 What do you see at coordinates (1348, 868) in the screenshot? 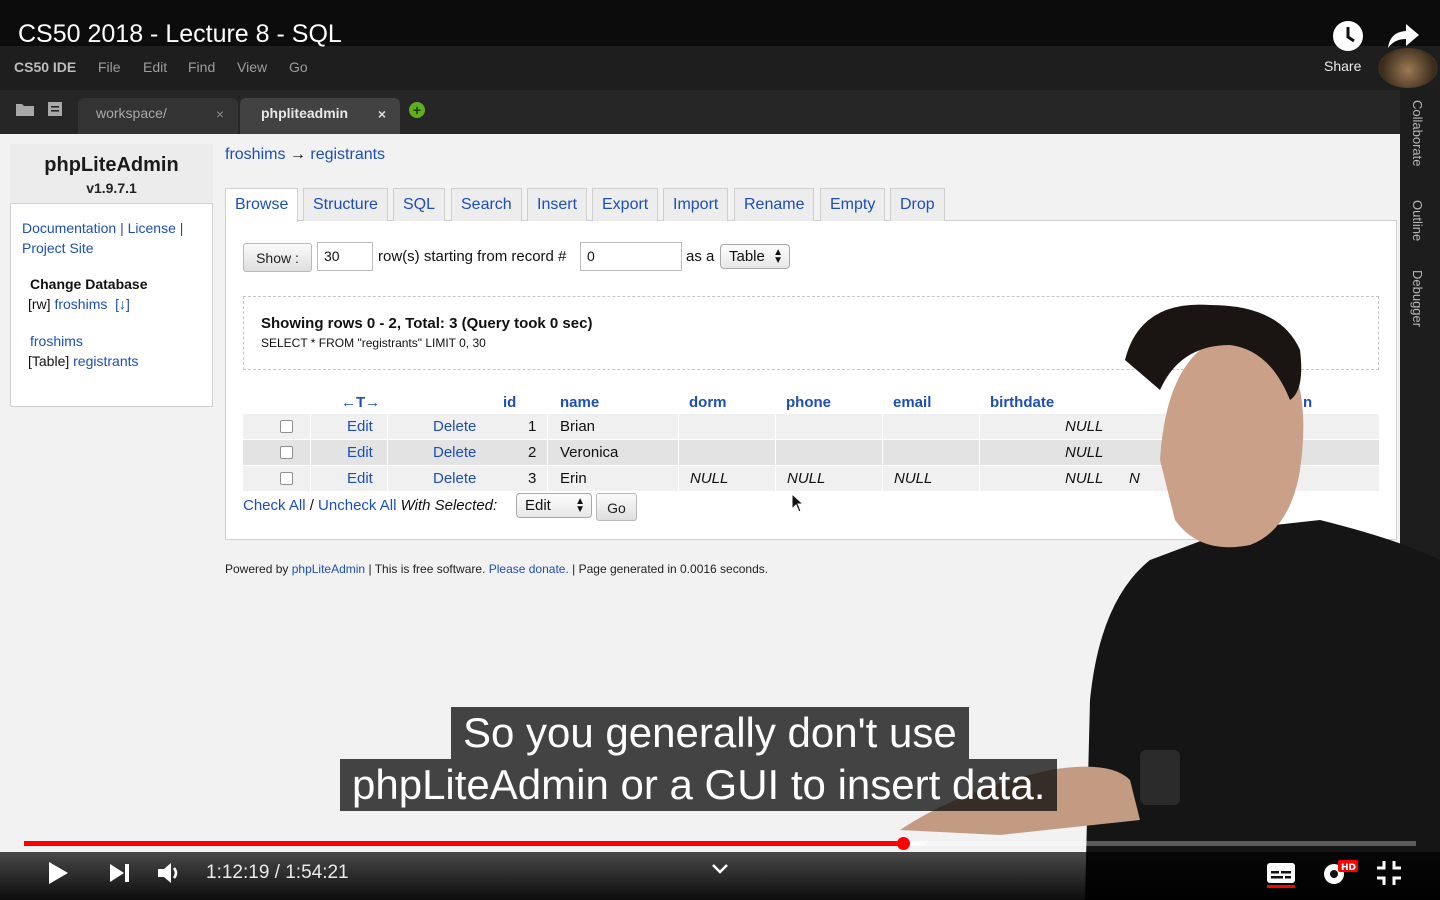
I see `svg-text: HD` at bounding box center [1348, 868].